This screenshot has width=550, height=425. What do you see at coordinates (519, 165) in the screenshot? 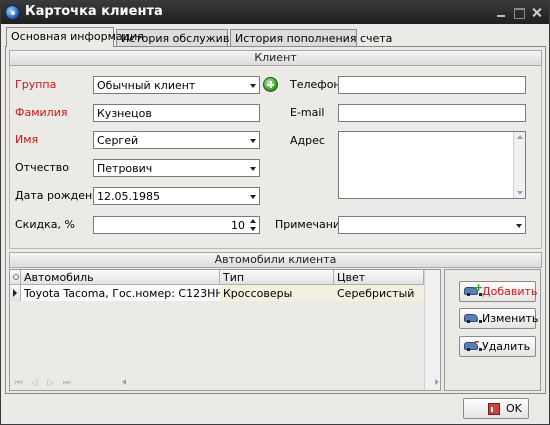
I see `address-scrollbar` at bounding box center [519, 165].